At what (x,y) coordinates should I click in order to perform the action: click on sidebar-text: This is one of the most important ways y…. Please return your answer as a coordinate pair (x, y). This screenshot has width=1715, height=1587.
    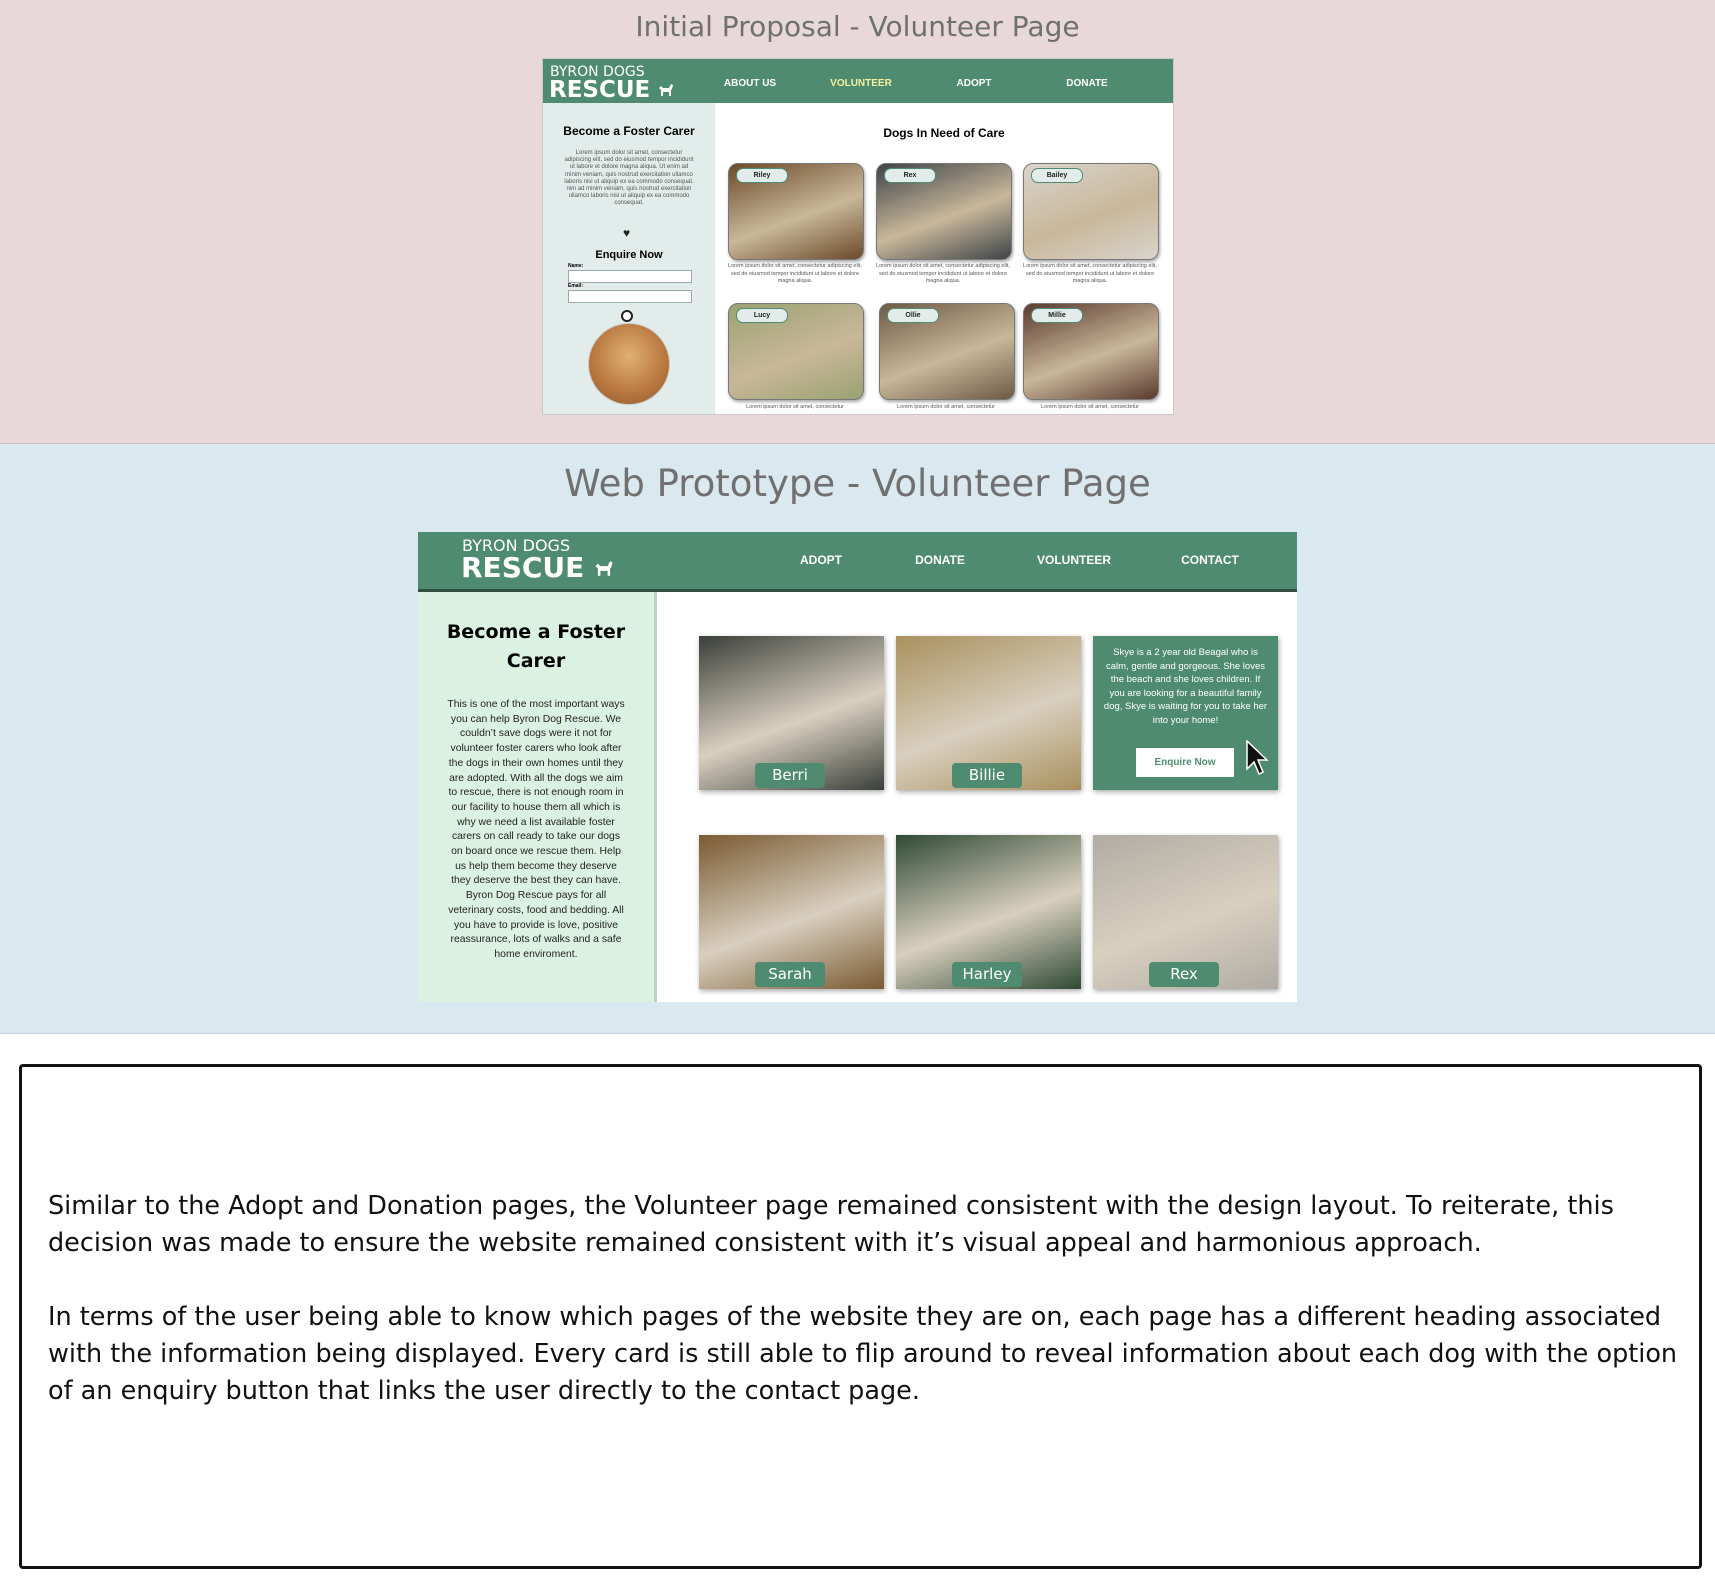
    Looking at the image, I should click on (536, 829).